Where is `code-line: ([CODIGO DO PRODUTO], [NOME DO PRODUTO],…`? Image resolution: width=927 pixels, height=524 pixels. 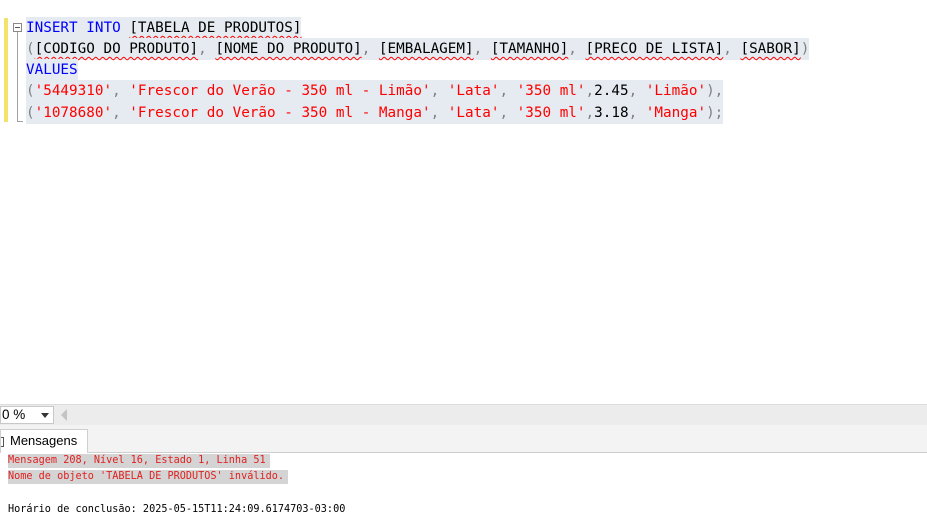 code-line: ([CODIGO DO PRODUTO], [NOME DO PRODUTO],… is located at coordinates (418, 49).